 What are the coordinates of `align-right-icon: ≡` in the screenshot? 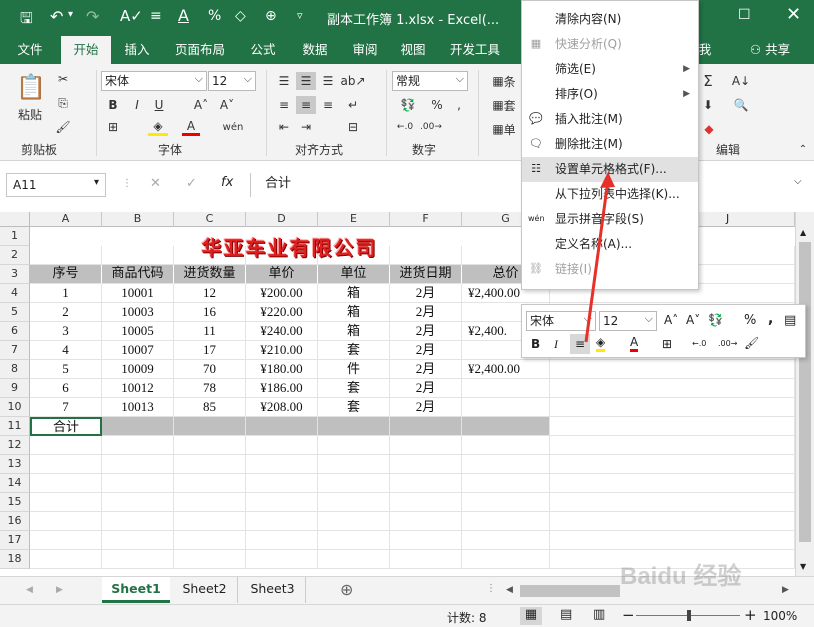 It's located at (328, 105).